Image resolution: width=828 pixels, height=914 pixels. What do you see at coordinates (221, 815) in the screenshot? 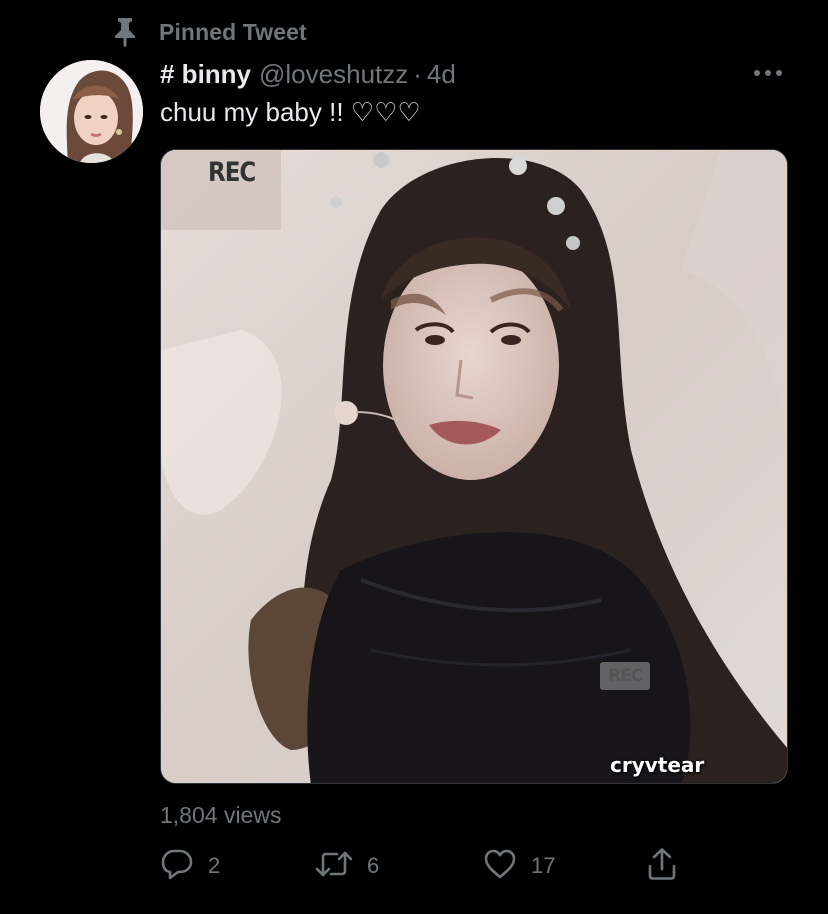
I see `view-count: 1,804 views` at bounding box center [221, 815].